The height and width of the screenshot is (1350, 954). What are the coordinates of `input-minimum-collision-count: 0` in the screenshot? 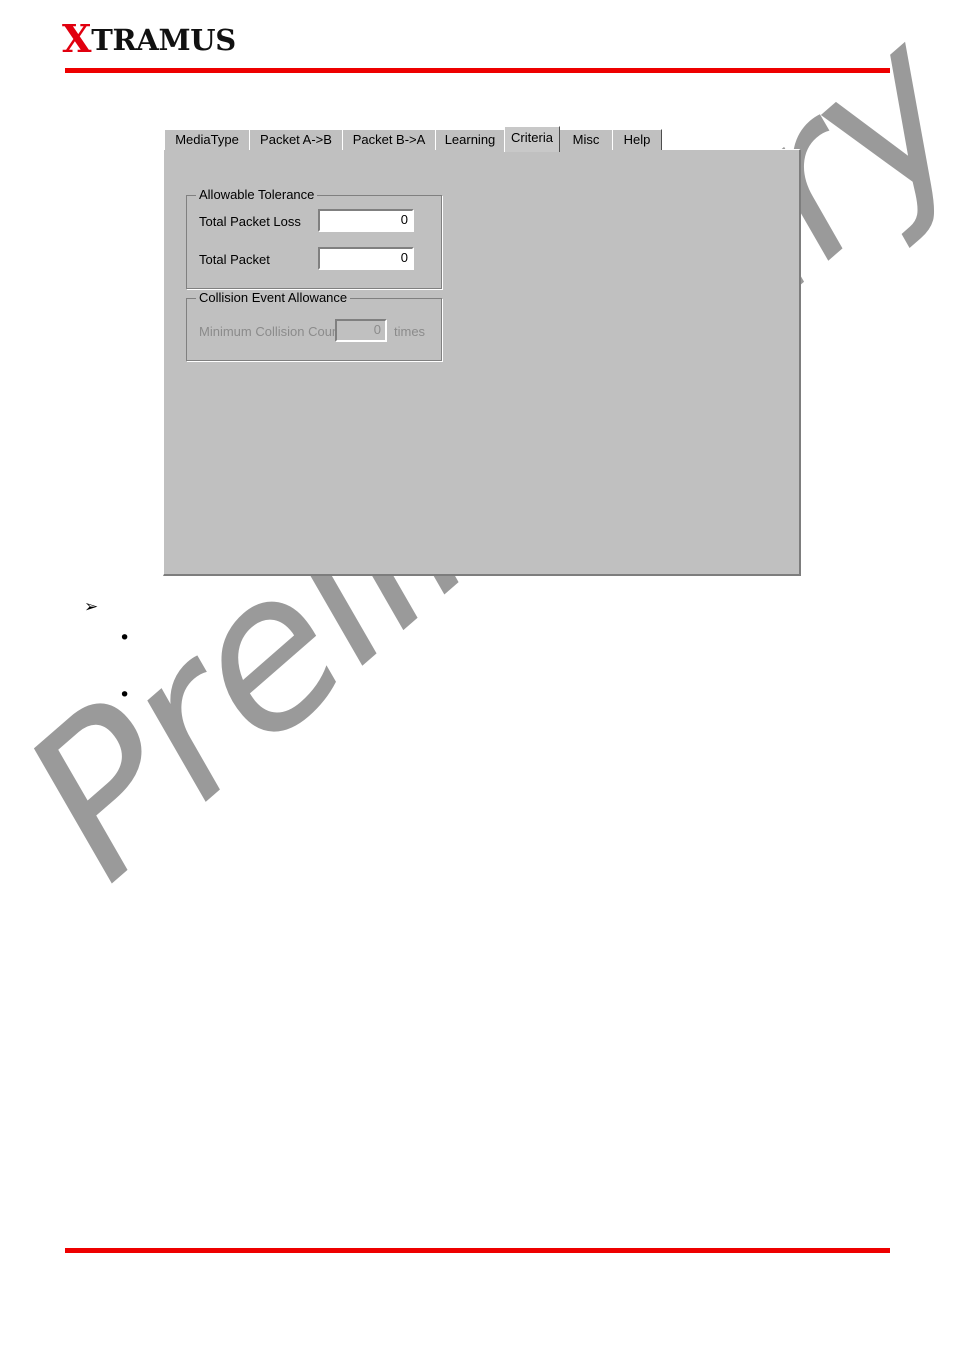 It's located at (361, 330).